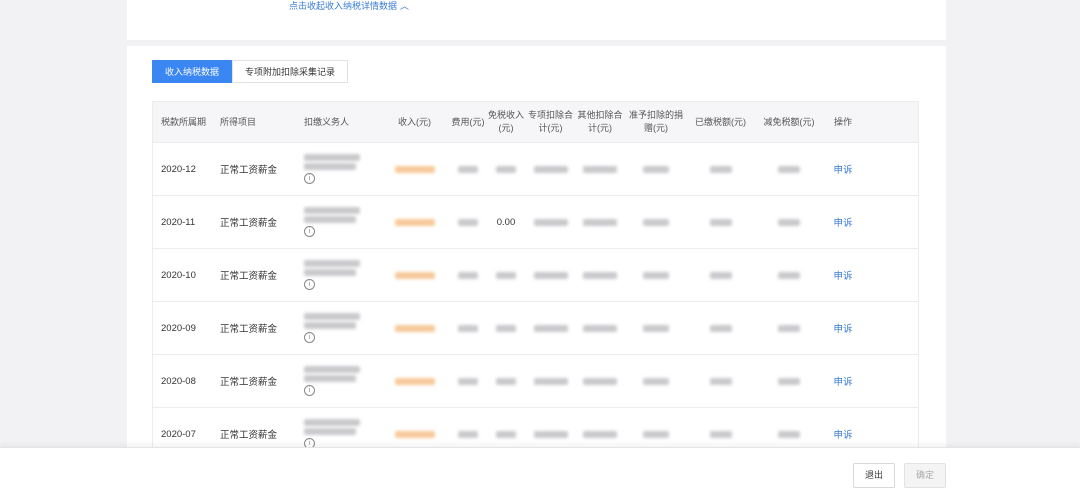 The image size is (1080, 494). I want to click on confirm-button: 确定, so click(925, 475).